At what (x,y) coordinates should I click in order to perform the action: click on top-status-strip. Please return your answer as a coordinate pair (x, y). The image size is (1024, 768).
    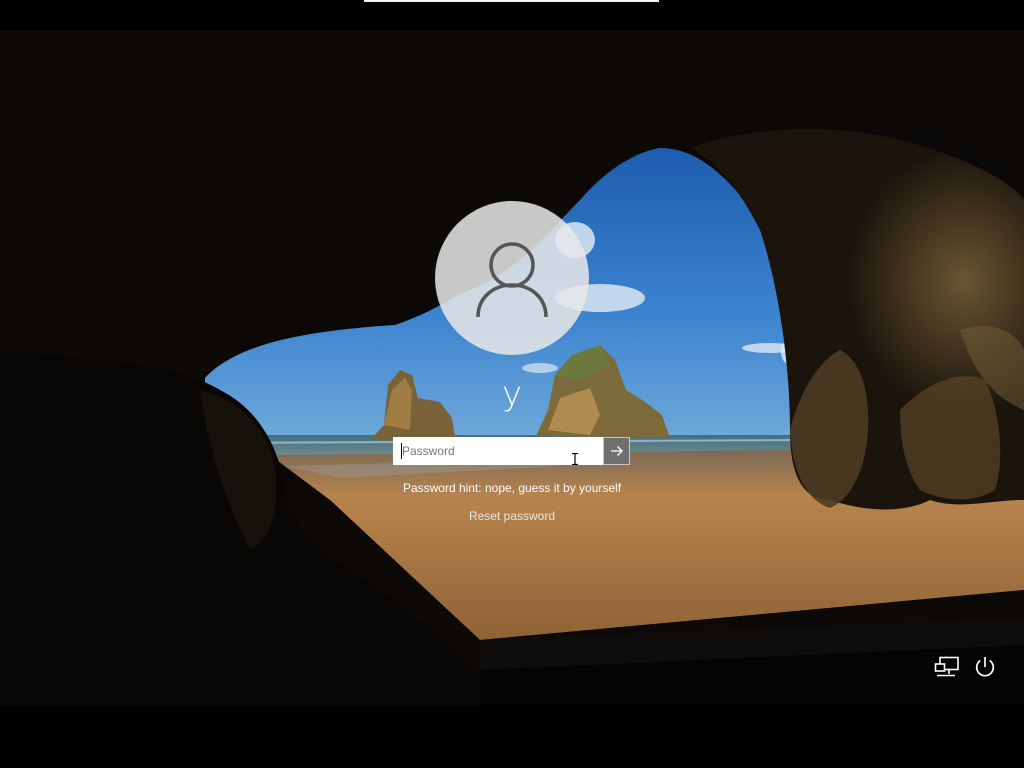
    Looking at the image, I should click on (511, 1).